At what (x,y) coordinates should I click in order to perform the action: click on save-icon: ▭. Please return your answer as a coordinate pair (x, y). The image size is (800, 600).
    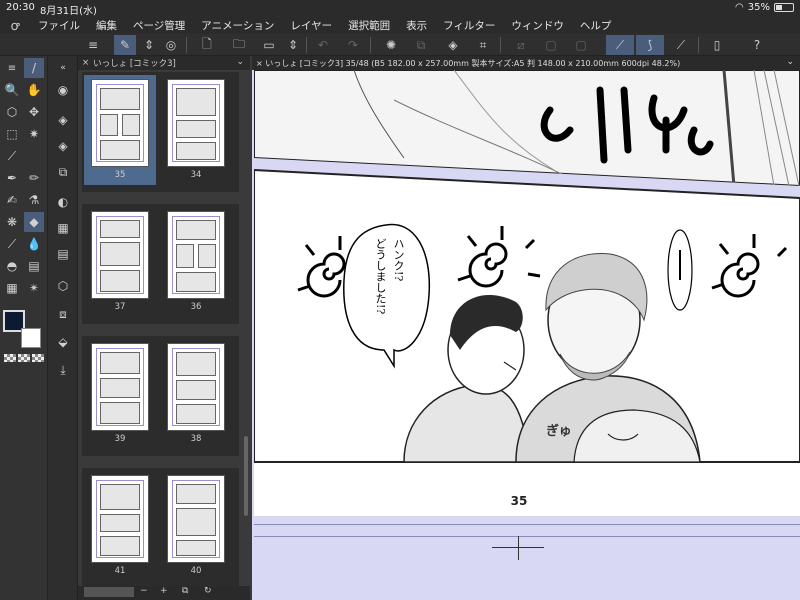
    Looking at the image, I should click on (269, 45).